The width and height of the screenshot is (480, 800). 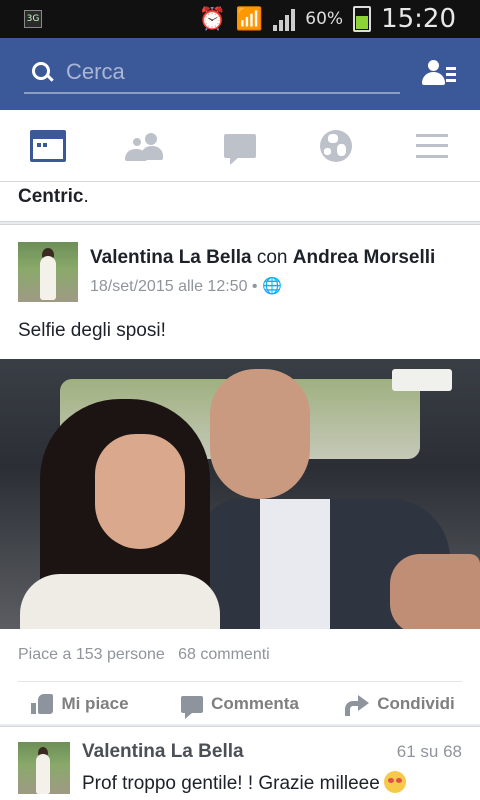 What do you see at coordinates (224, 654) in the screenshot?
I see `comments-count: 68 commenti` at bounding box center [224, 654].